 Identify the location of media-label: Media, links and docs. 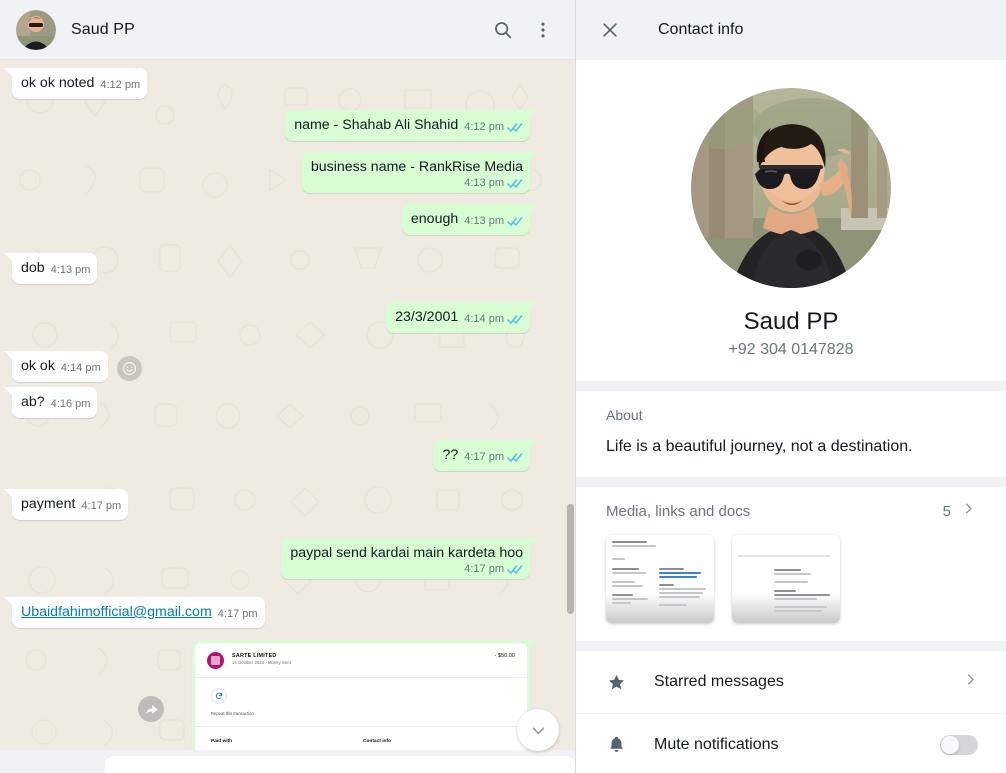
(678, 511).